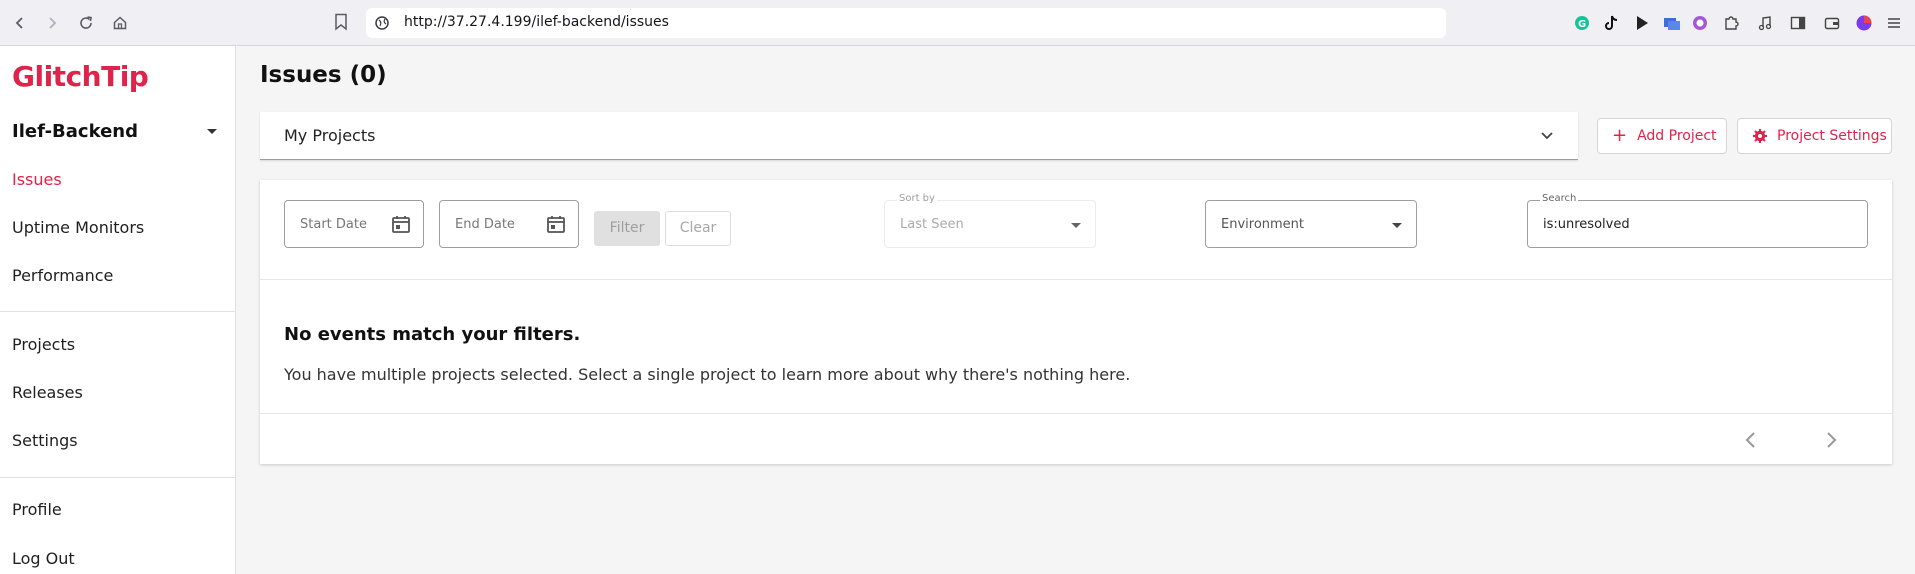 This screenshot has height=574, width=1915. What do you see at coordinates (627, 228) in the screenshot?
I see `filter-button: Filter` at bounding box center [627, 228].